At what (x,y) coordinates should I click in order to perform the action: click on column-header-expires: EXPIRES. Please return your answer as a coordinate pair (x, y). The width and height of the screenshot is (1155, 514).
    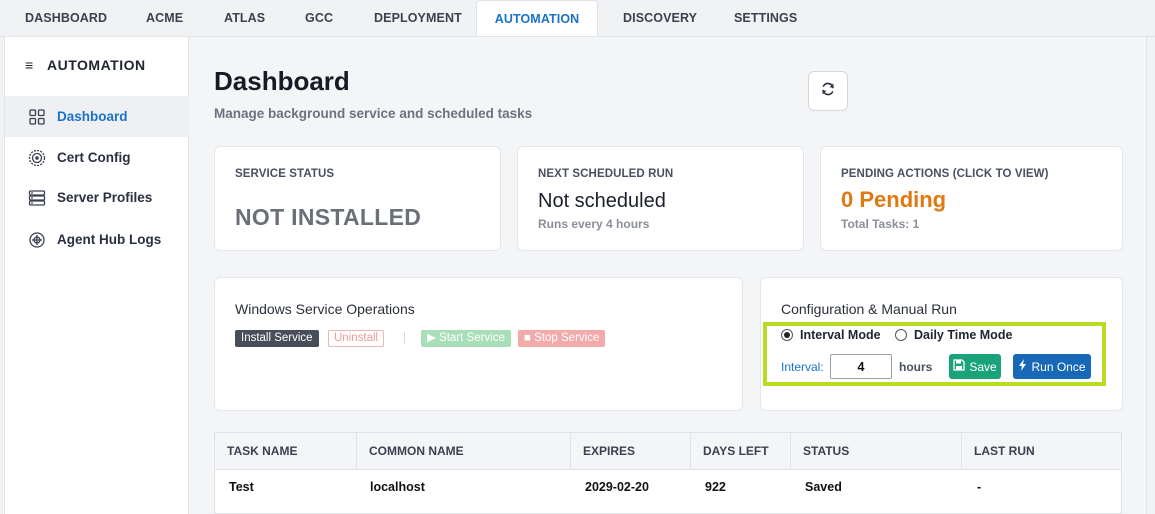
    Looking at the image, I should click on (631, 451).